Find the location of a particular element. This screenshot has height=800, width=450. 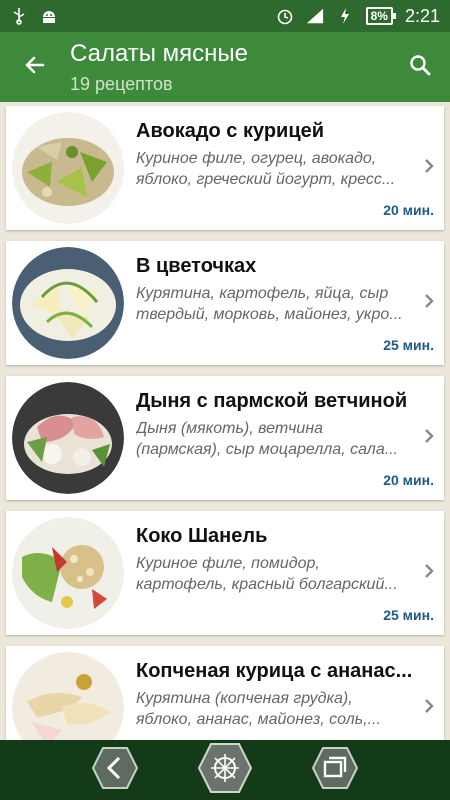

back-button is located at coordinates (35, 67).